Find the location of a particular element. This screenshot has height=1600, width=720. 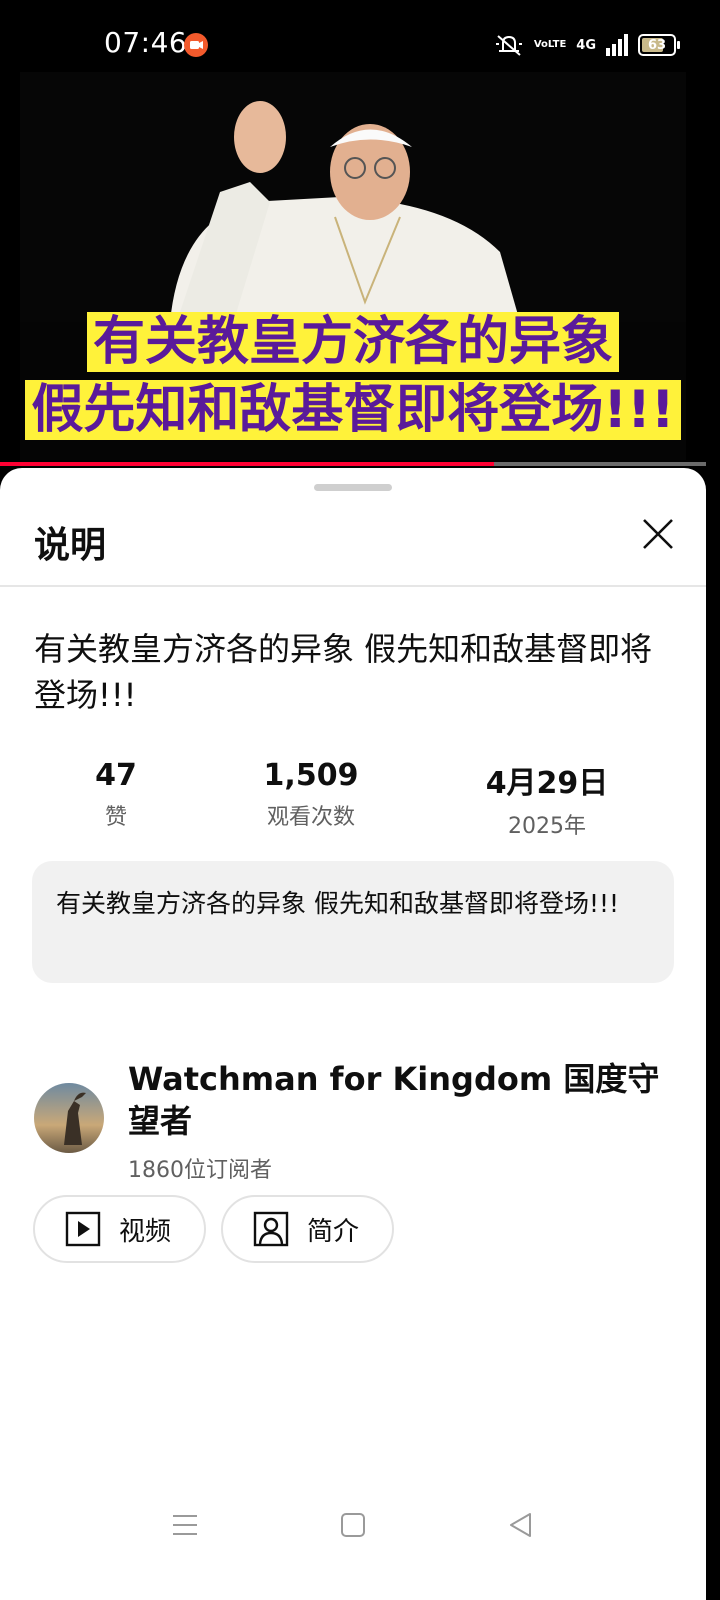

network-type: 4G is located at coordinates (586, 45).